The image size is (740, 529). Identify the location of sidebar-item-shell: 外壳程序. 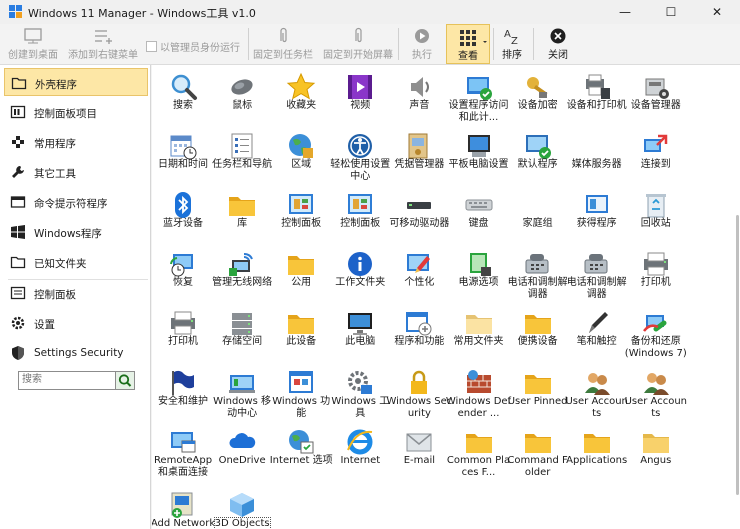
(76, 82).